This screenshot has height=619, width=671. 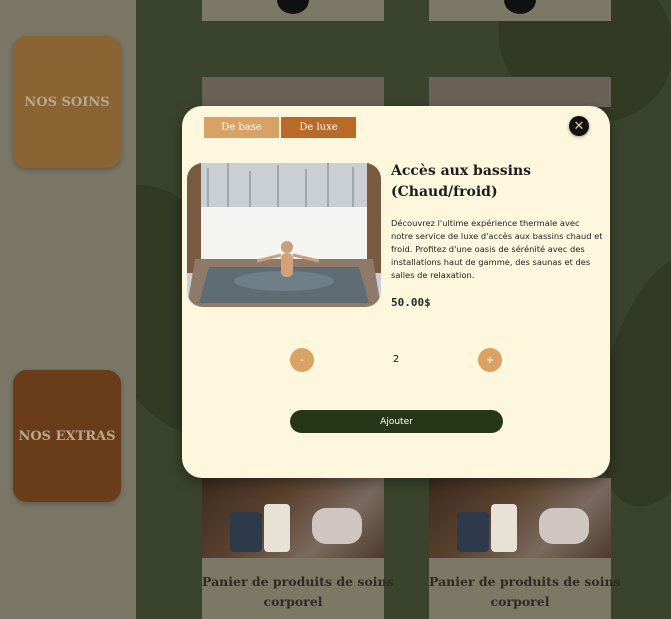 I want to click on tab-label: De base, so click(x=241, y=127).